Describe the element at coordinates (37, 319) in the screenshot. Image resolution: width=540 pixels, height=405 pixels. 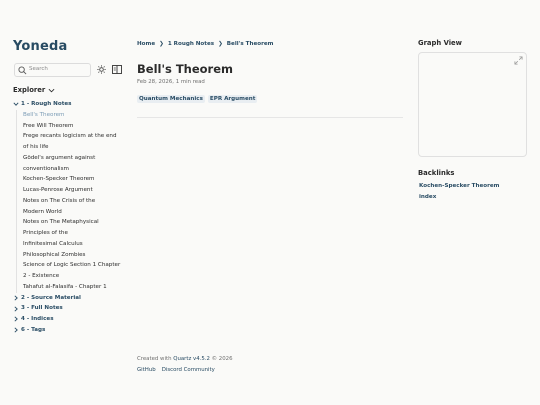
I see `folder-label: 4 - Indices` at that location.